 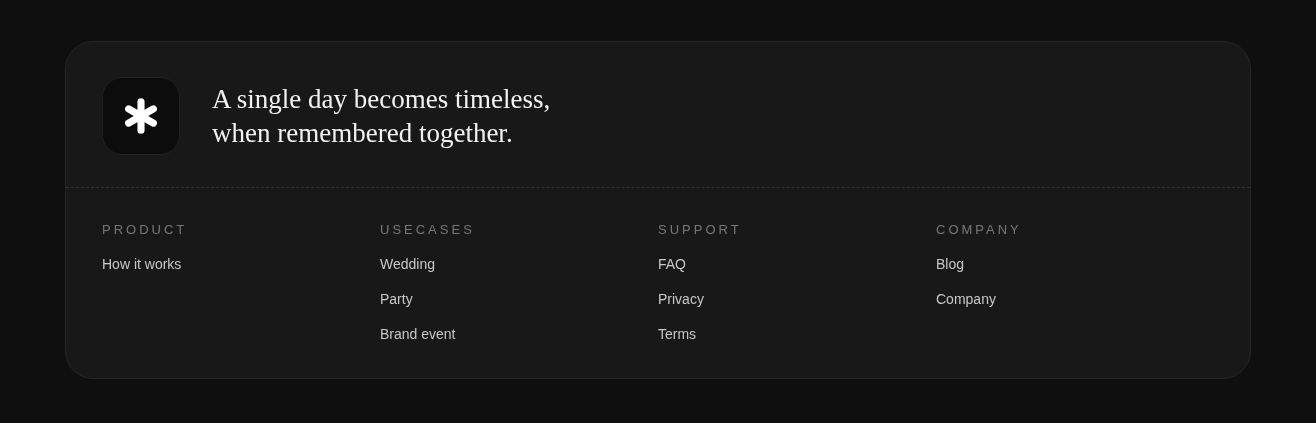 What do you see at coordinates (672, 264) in the screenshot?
I see `footer-link: FAQ` at bounding box center [672, 264].